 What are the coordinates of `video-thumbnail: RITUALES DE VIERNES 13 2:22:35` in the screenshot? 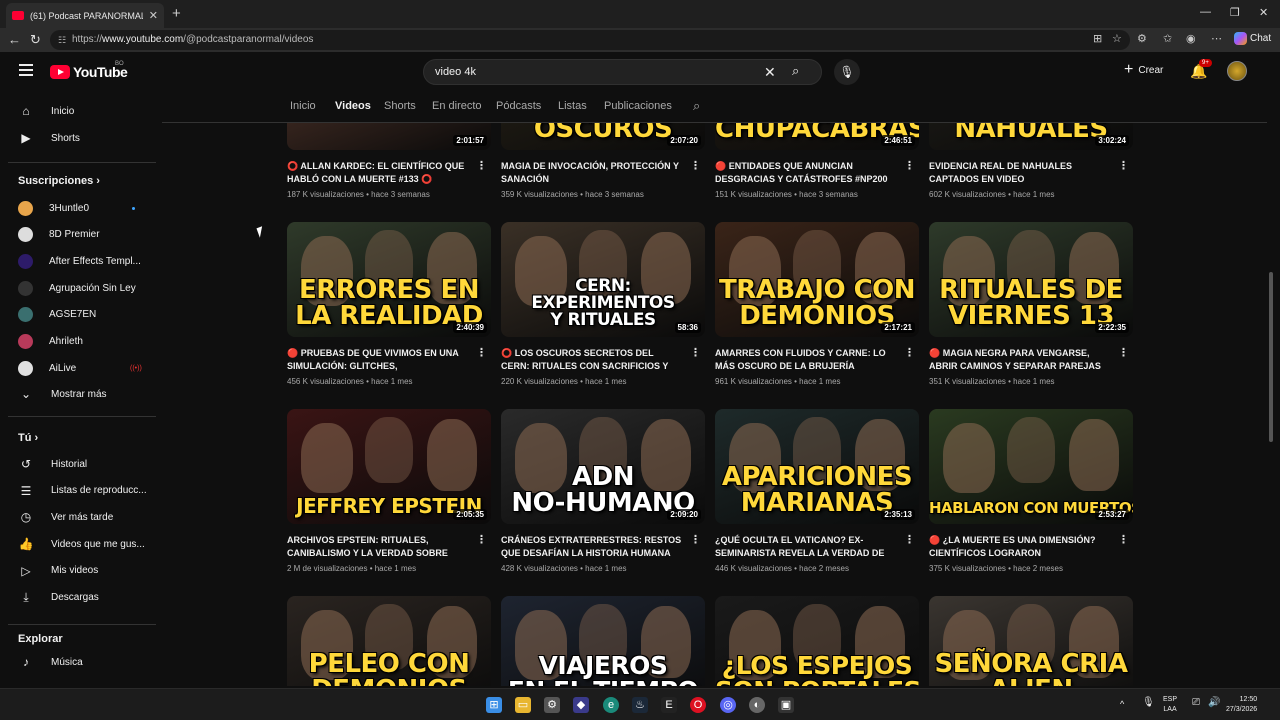 It's located at (1031, 279).